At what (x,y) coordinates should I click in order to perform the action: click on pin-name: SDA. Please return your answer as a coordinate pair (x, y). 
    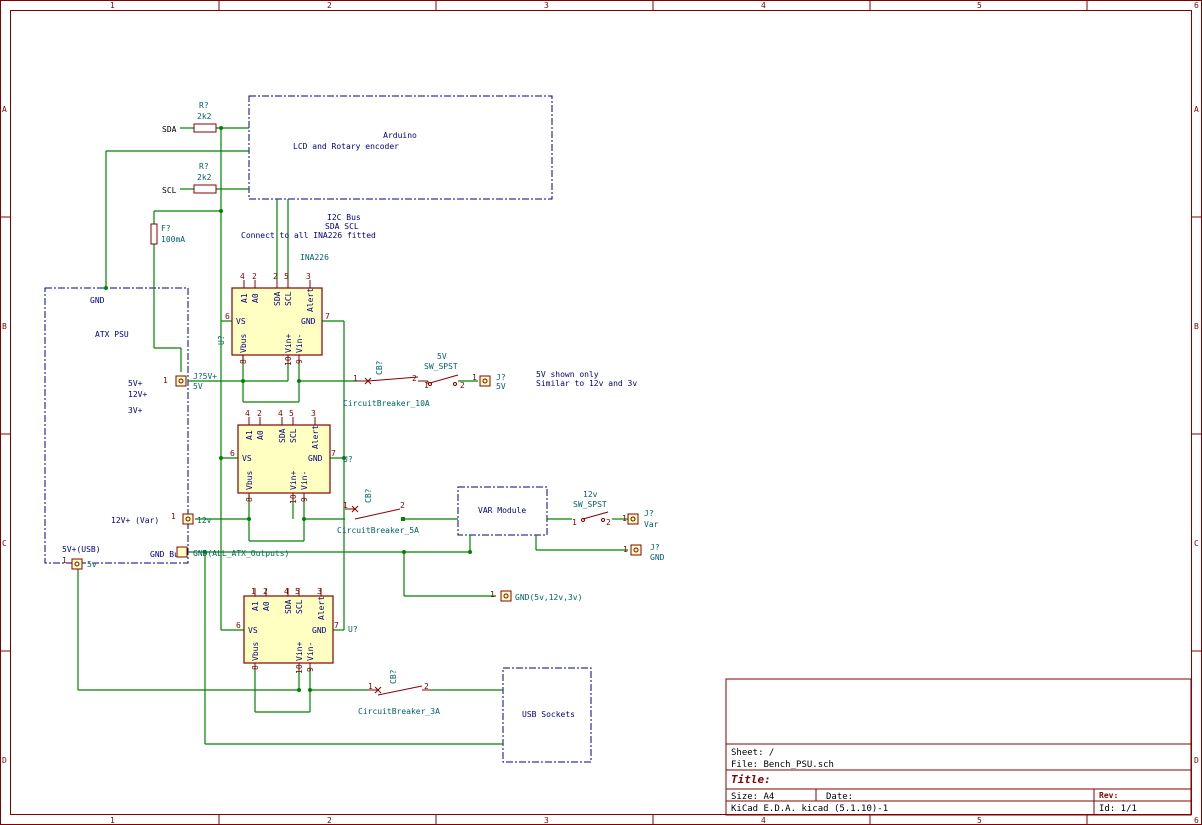
    Looking at the image, I should click on (277, 298).